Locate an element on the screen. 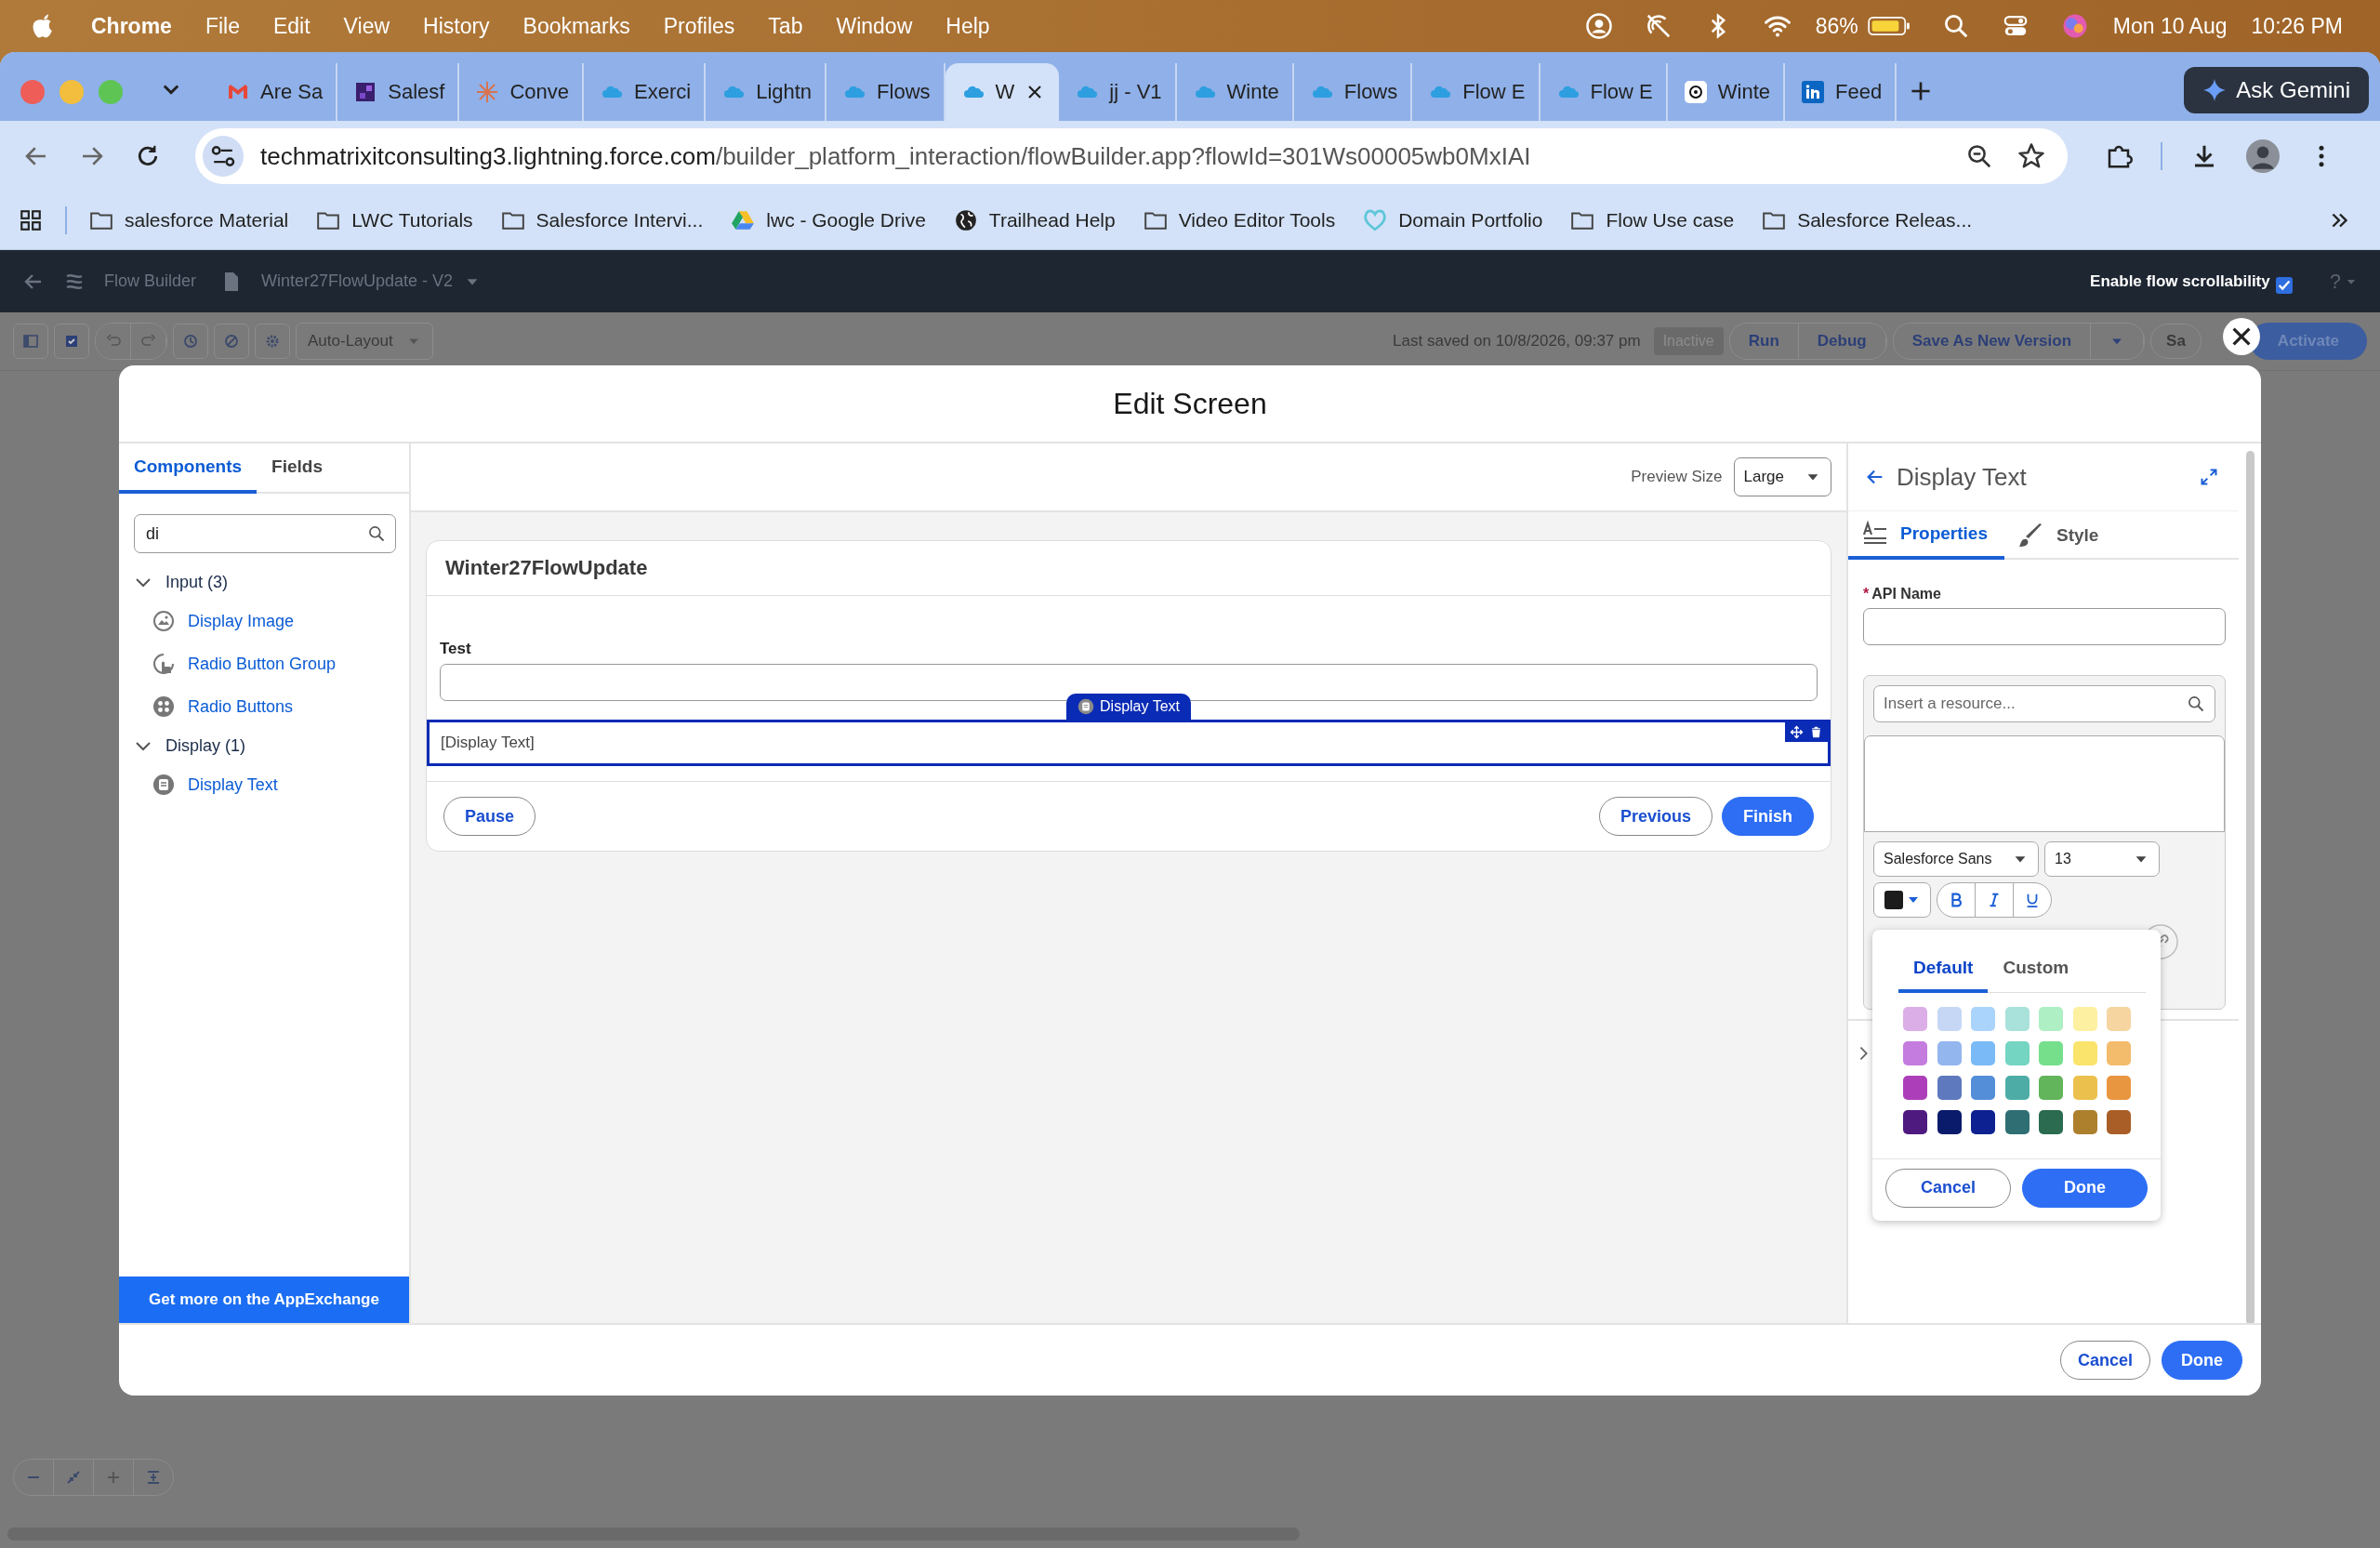 This screenshot has width=2380, height=1548. panel-tab: Fields is located at coordinates (297, 468).